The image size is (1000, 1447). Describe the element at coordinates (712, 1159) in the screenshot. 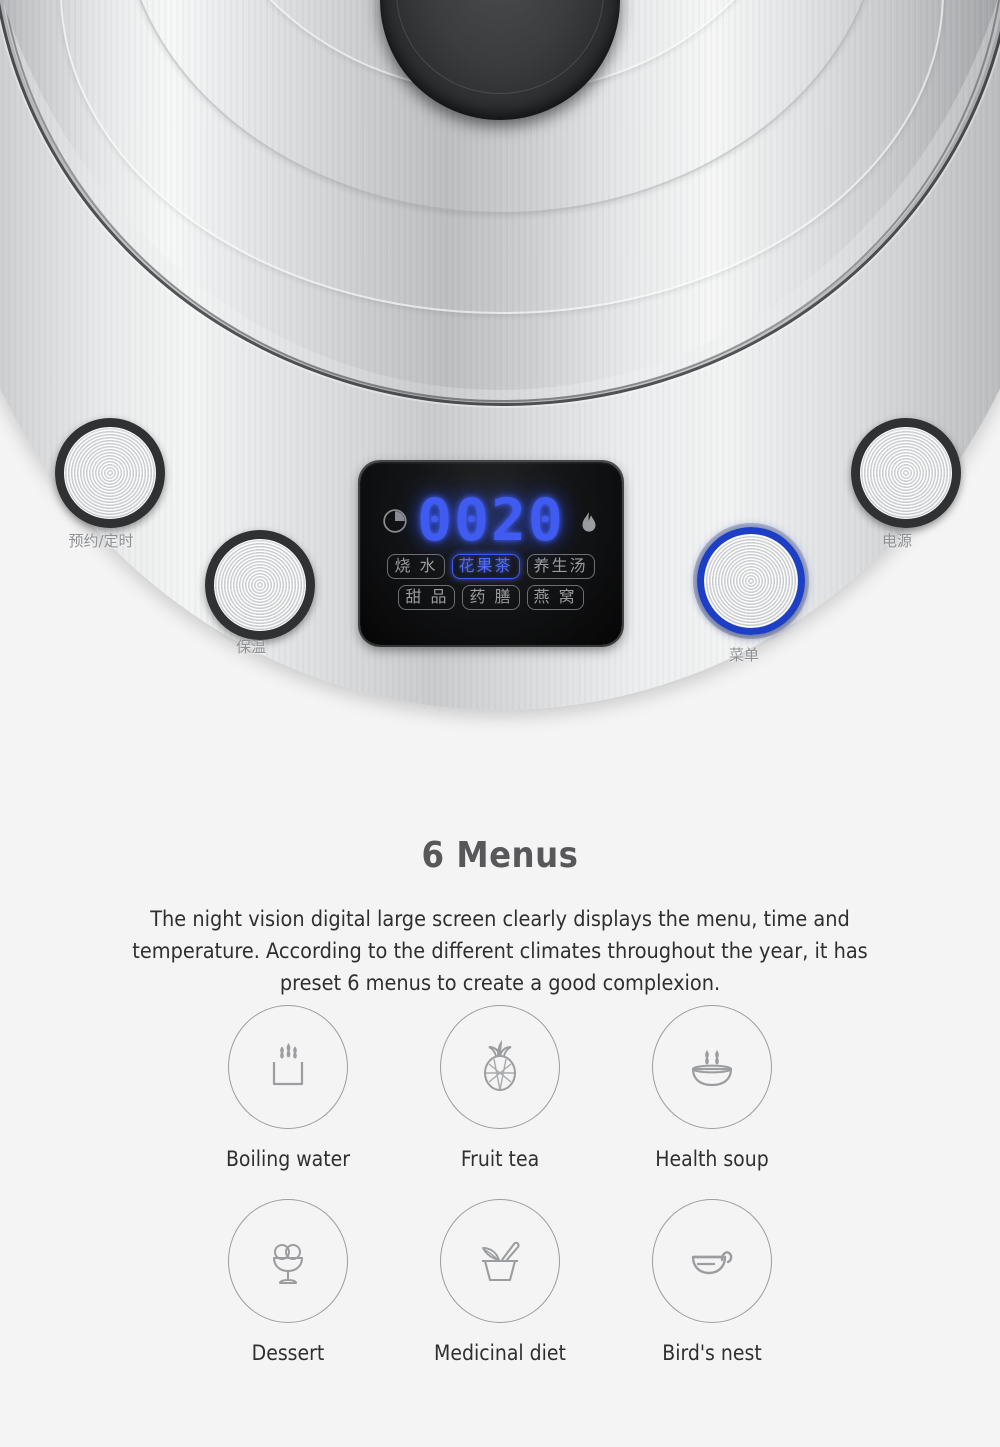

I see `menu-item-label: Health soup` at that location.